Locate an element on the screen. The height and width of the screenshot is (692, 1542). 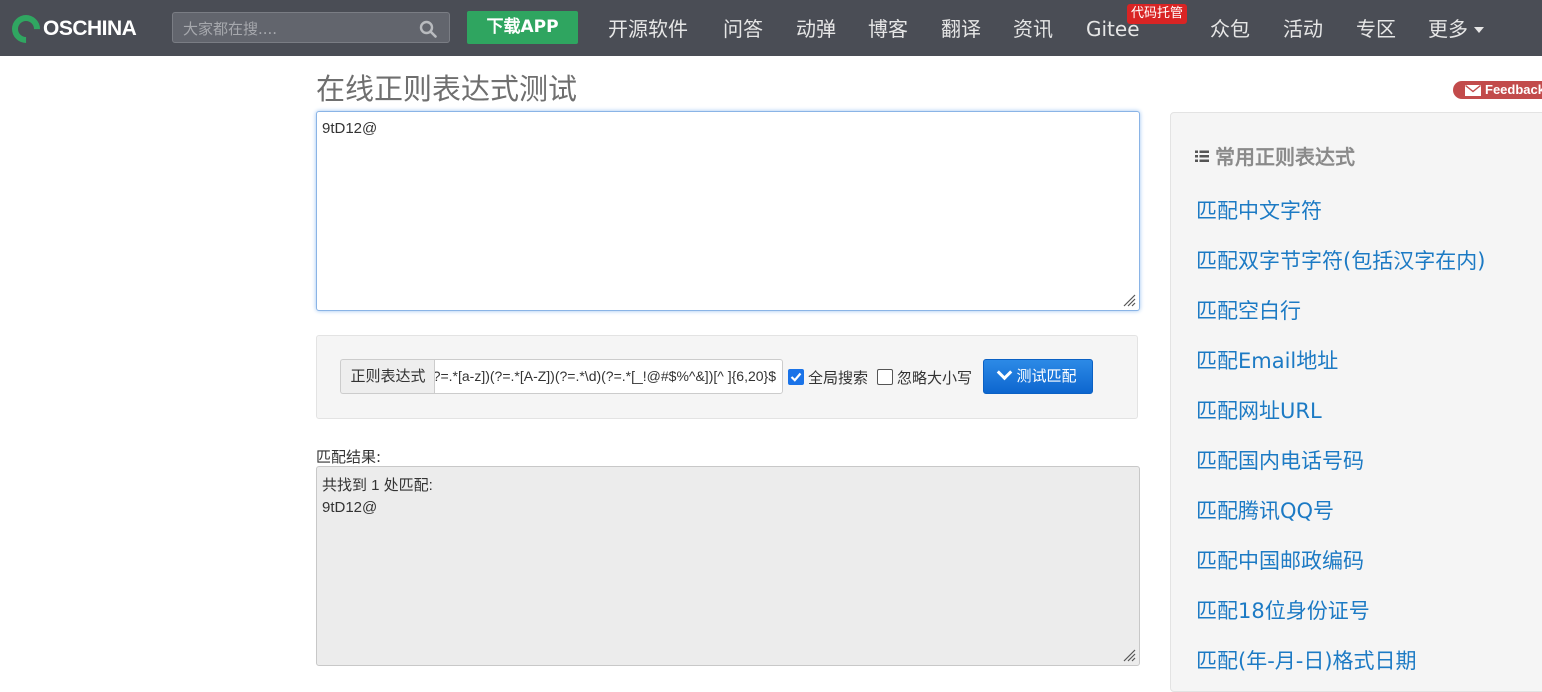
download-app-button: 下载APP is located at coordinates (522, 27).